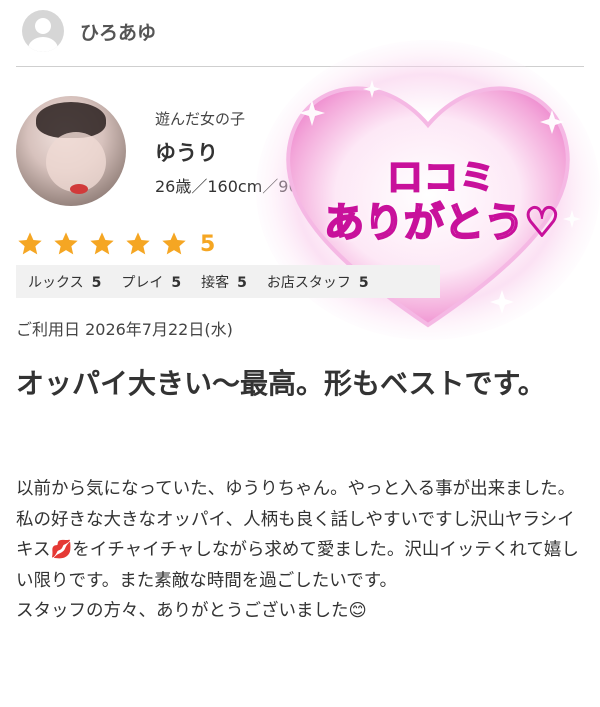 The width and height of the screenshot is (600, 707). What do you see at coordinates (317, 282) in the screenshot?
I see `rating-staff: お店スタッフ 5` at bounding box center [317, 282].